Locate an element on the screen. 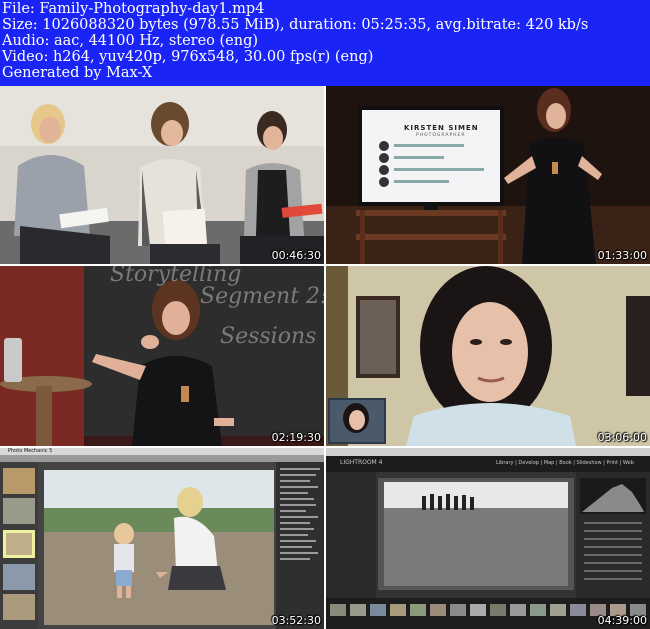  thumbnail-2: KIRSTEN SIMEN PHOTOGRAPHER 01:33:00 is located at coordinates (488, 175).